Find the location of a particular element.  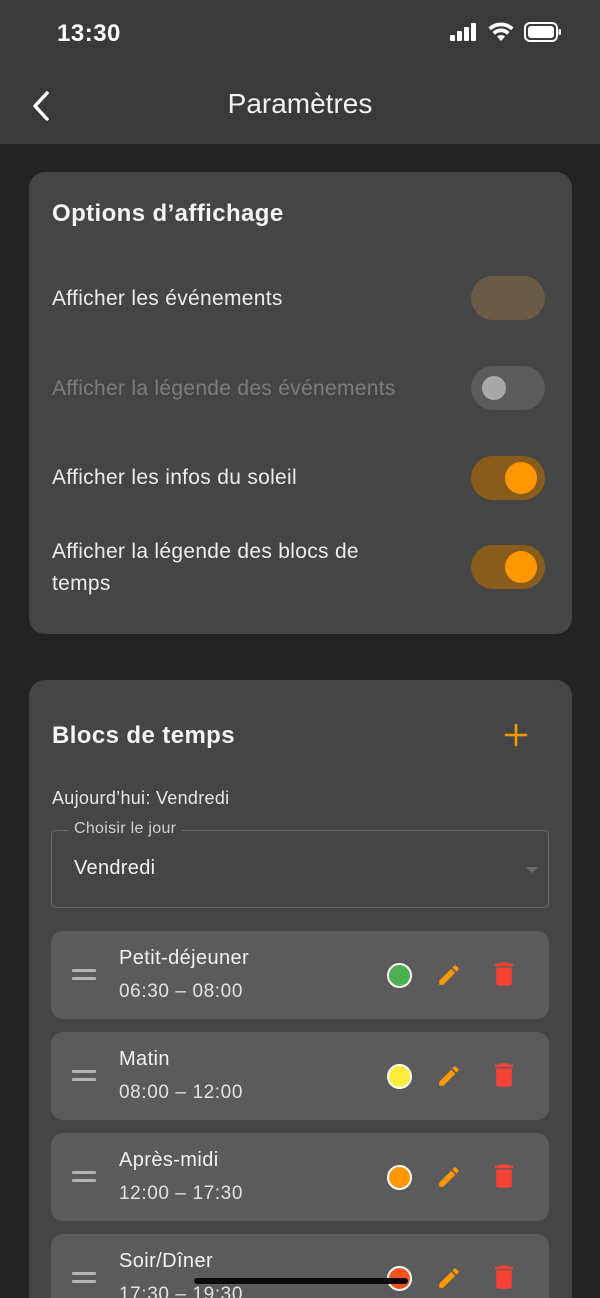

page-title: Paramètres is located at coordinates (300, 103).